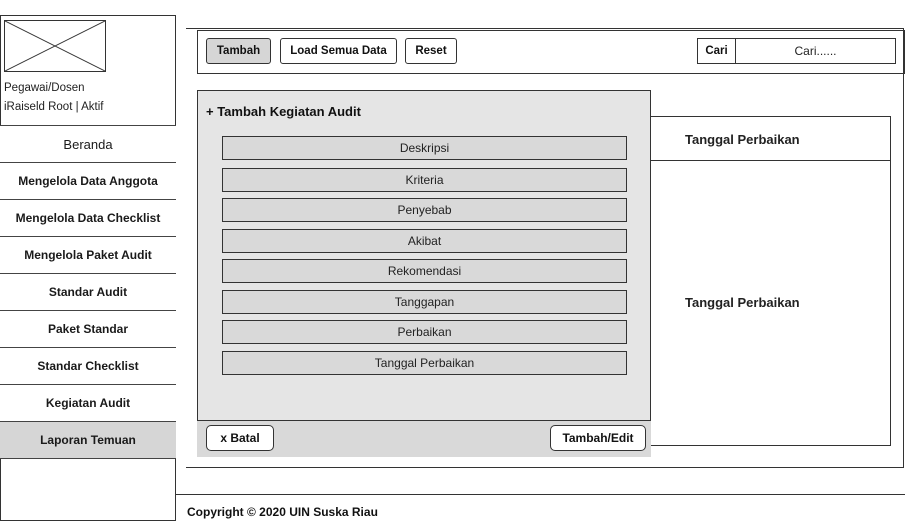 The height and width of the screenshot is (521, 905). What do you see at coordinates (282, 512) in the screenshot?
I see `copyright-text: Copyright © 2020 UIN Suska Riau` at bounding box center [282, 512].